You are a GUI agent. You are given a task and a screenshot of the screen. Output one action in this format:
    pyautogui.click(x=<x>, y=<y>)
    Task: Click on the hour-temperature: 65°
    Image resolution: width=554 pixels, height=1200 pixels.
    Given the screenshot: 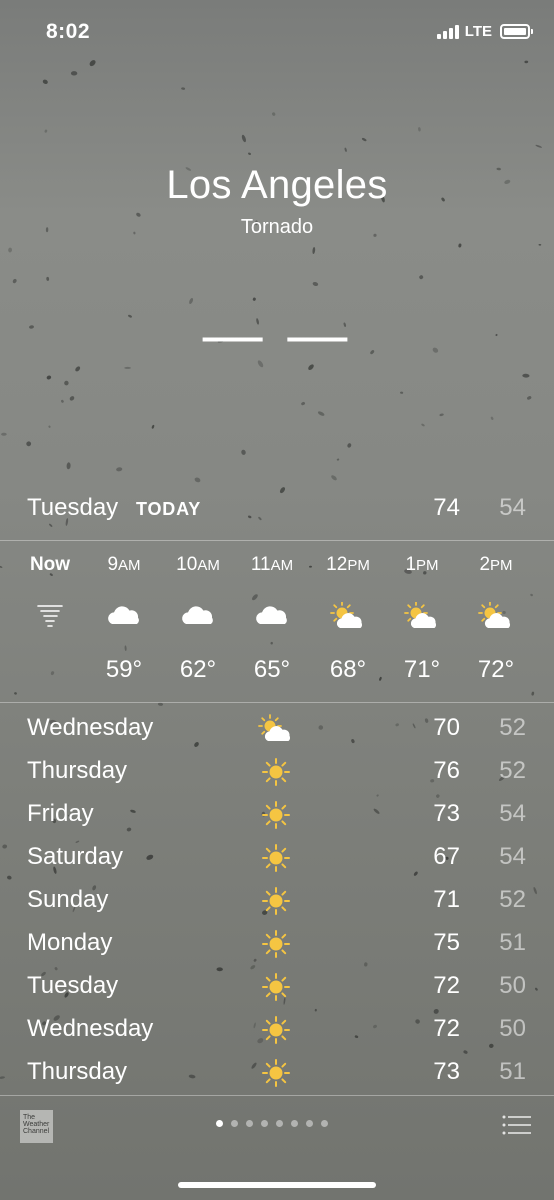 What is the action you would take?
    pyautogui.click(x=272, y=669)
    